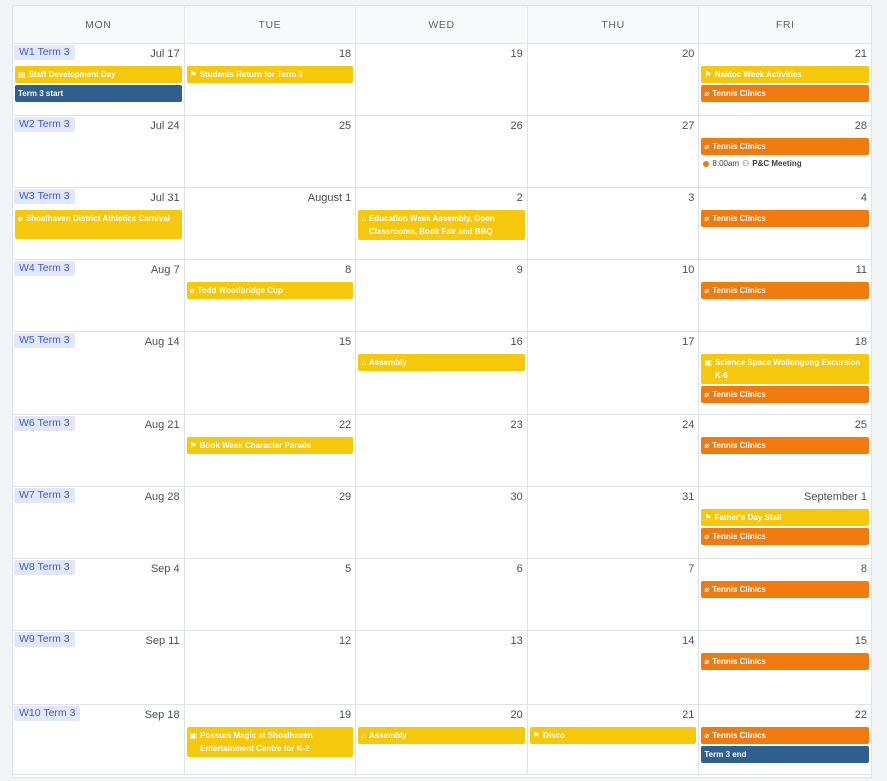  I want to click on timed-event: 8:00am ⚇ P&C Meeting, so click(785, 163).